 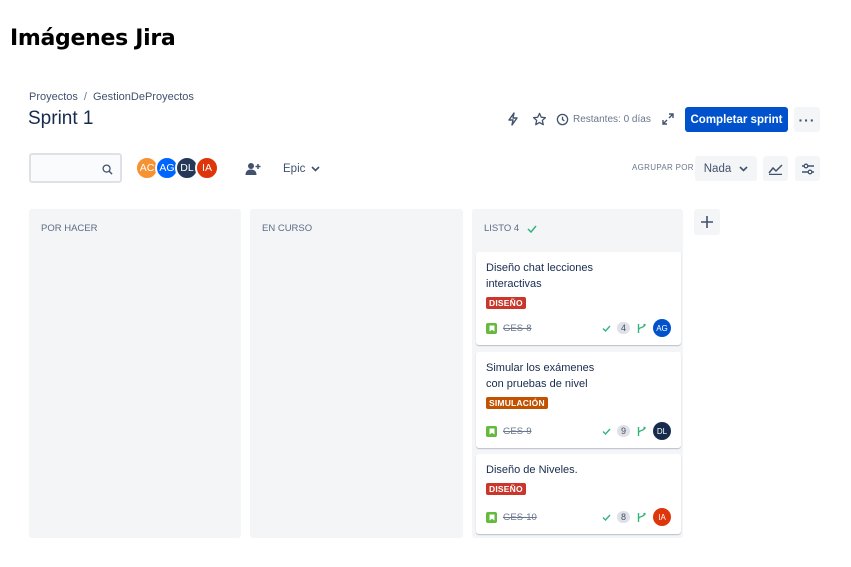 What do you see at coordinates (356, 373) in the screenshot?
I see `column-en-curso: EN CURSO` at bounding box center [356, 373].